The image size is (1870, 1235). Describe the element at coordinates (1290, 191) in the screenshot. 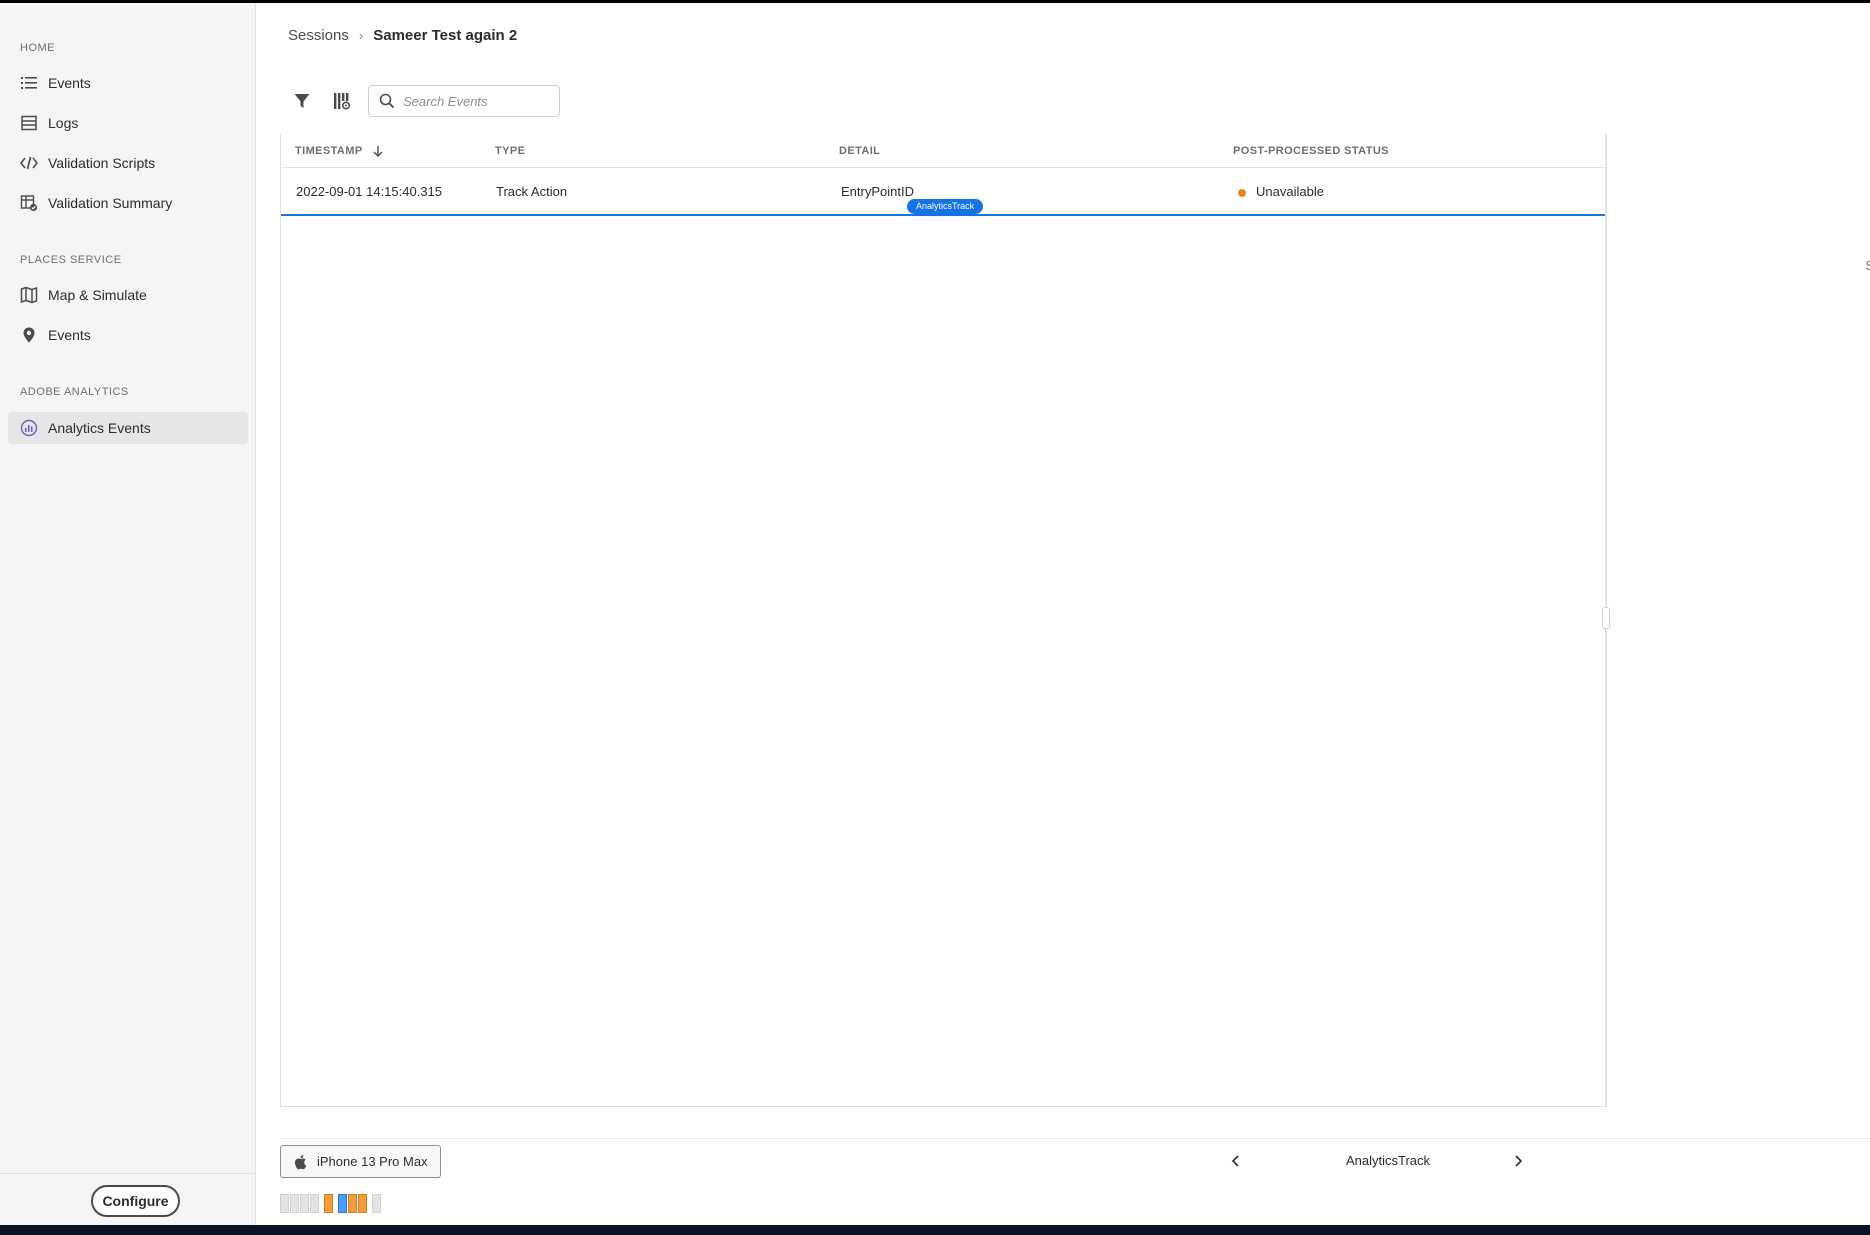

I see `status-label: Unavailable` at that location.